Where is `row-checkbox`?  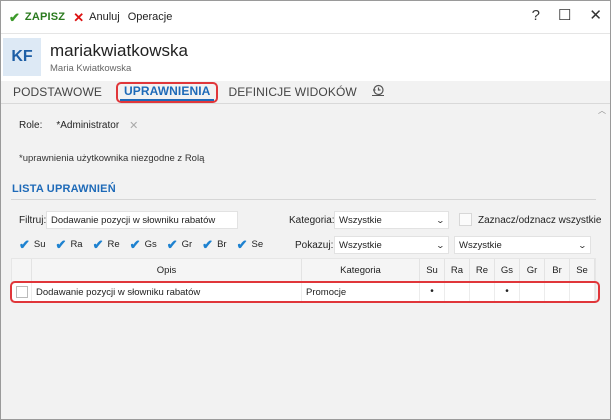 row-checkbox is located at coordinates (22, 292).